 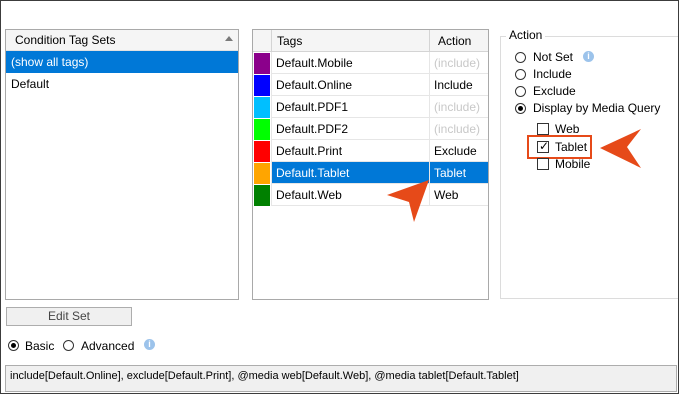 I want to click on set-item-label: Default, so click(x=30, y=84).